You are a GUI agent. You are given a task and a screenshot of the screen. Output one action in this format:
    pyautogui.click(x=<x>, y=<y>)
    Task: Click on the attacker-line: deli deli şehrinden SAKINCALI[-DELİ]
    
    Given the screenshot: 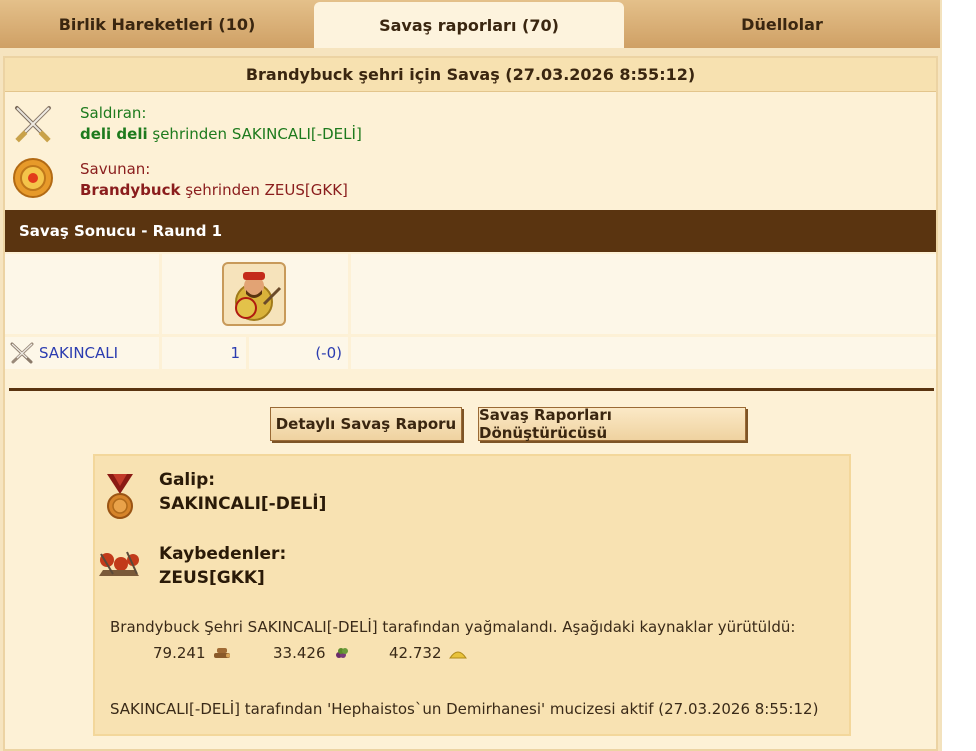 What is the action you would take?
    pyautogui.click(x=221, y=134)
    